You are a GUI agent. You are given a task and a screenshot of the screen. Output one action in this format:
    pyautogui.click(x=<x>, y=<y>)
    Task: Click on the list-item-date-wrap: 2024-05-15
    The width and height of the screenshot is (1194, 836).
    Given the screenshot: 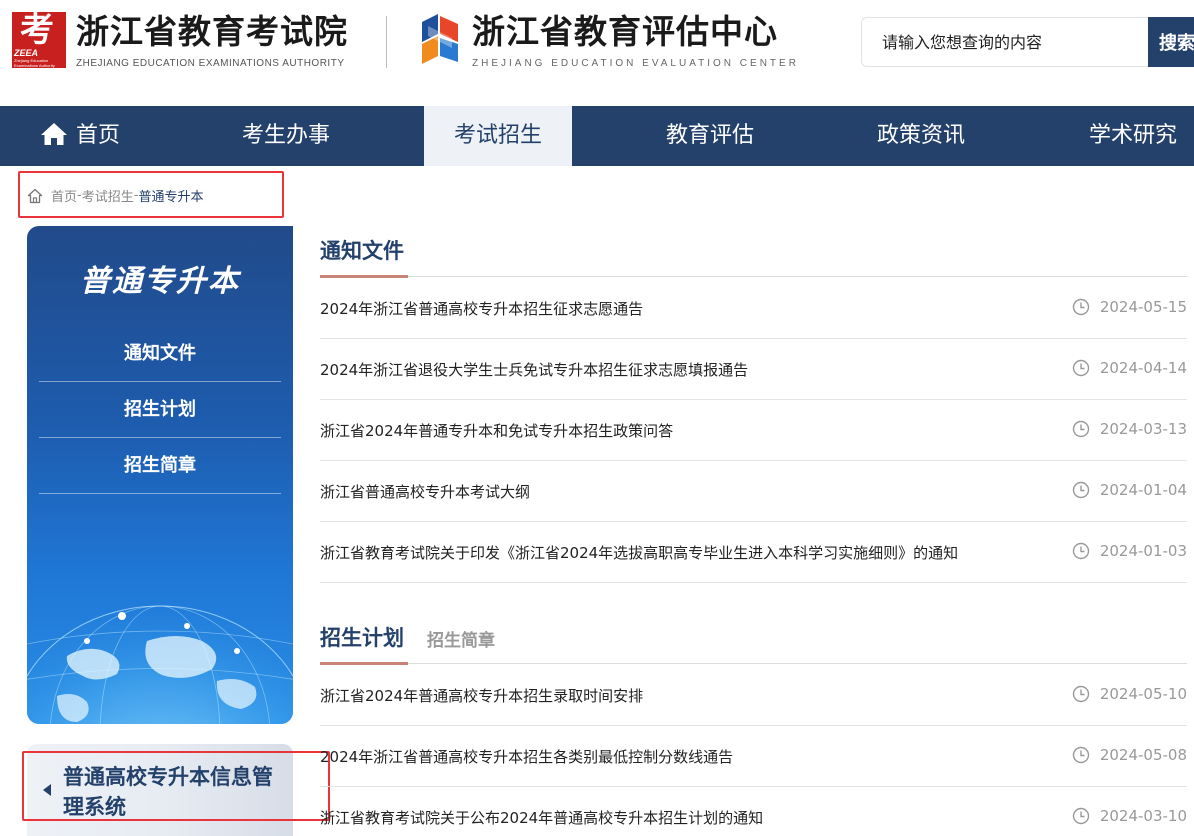 What is the action you would take?
    pyautogui.click(x=1129, y=307)
    